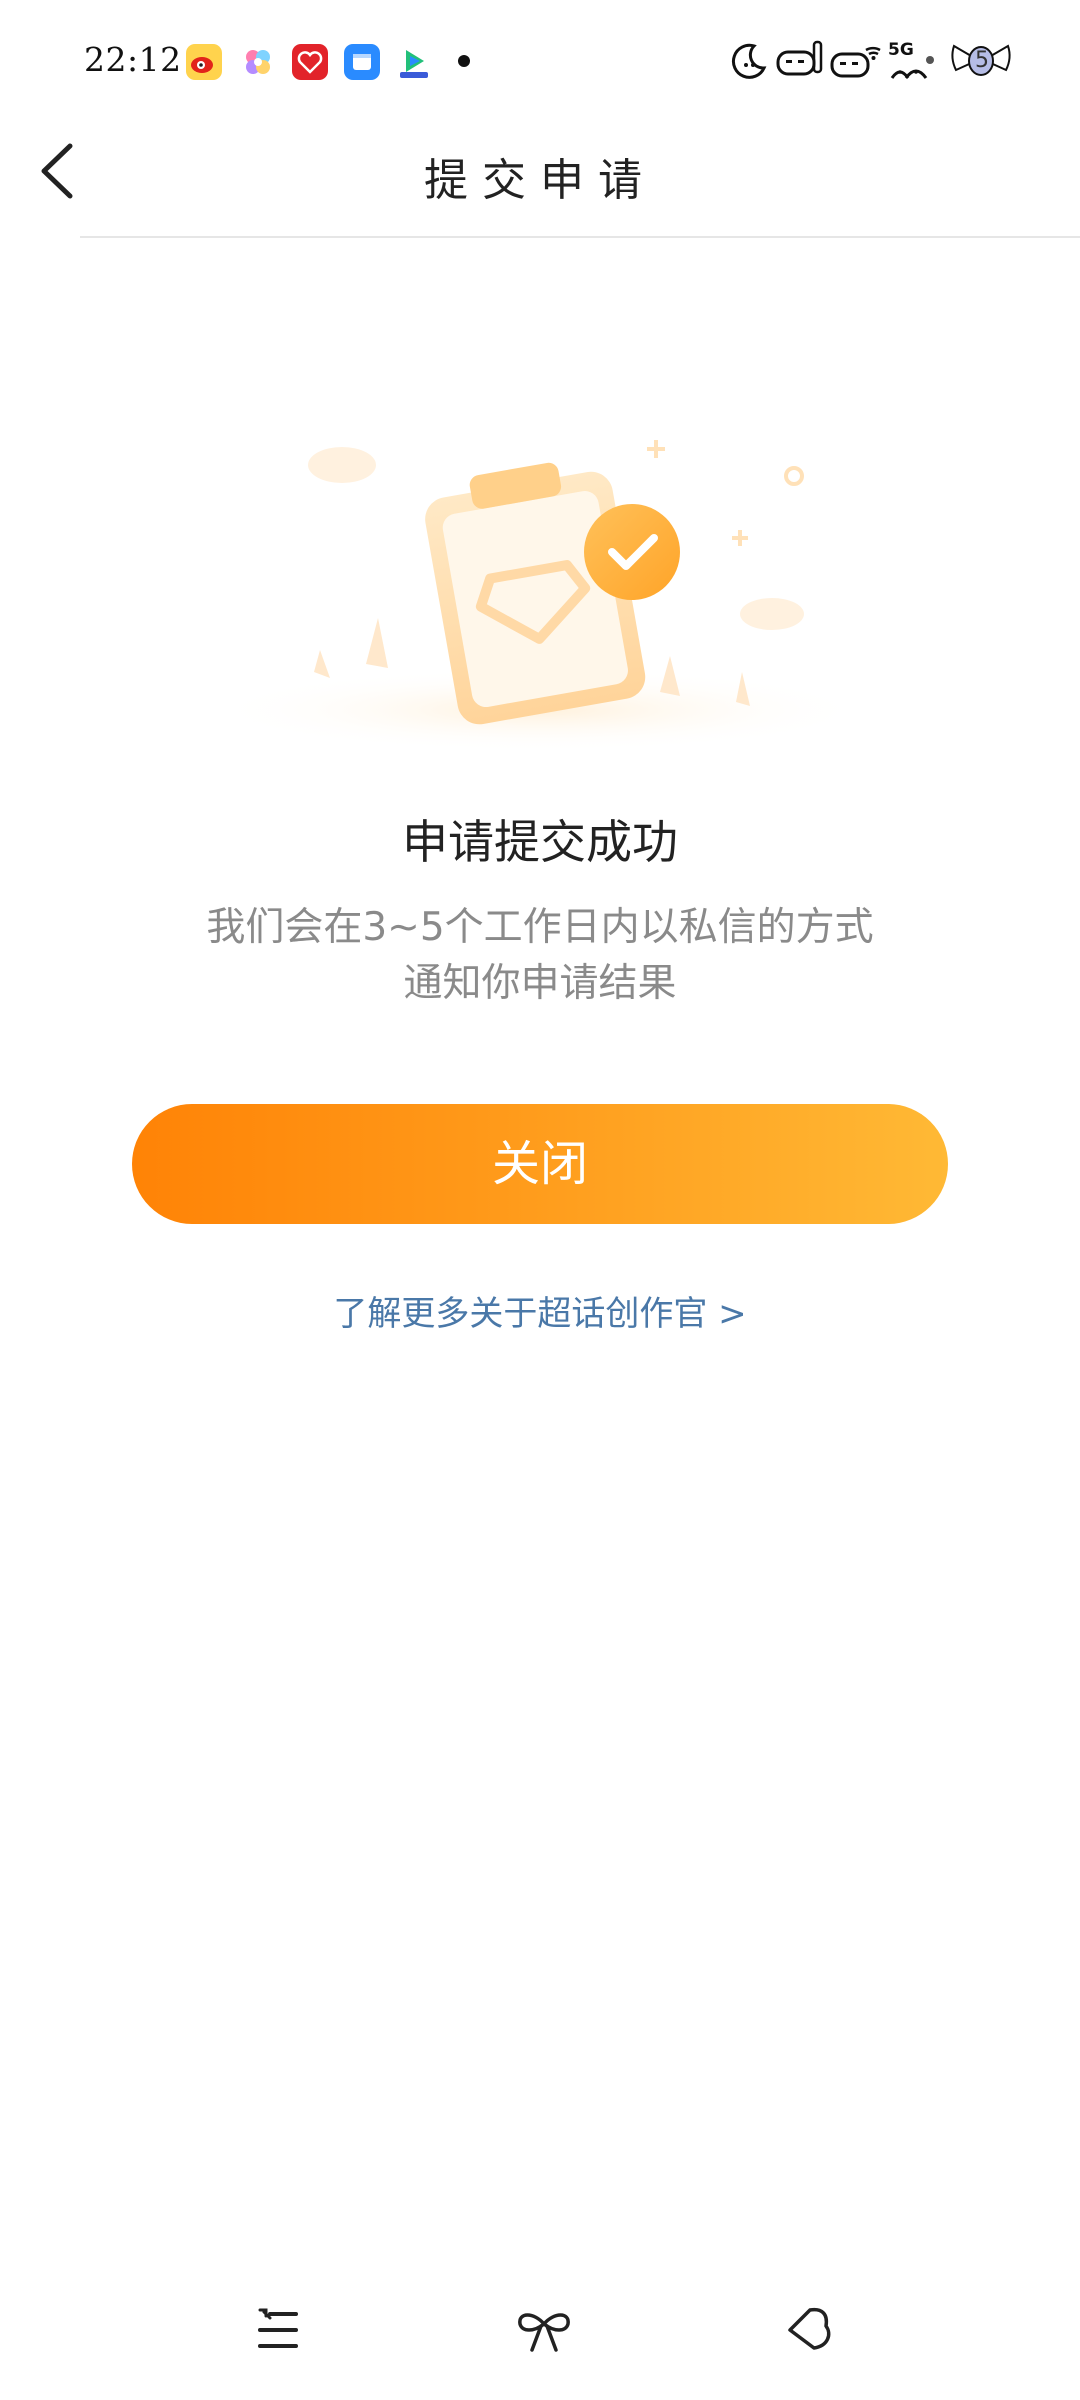 The width and height of the screenshot is (1080, 2400). Describe the element at coordinates (540, 956) in the screenshot. I see `result-description: 我们会在3~5个工作日内以私信的方式 通知你申请结果` at that location.